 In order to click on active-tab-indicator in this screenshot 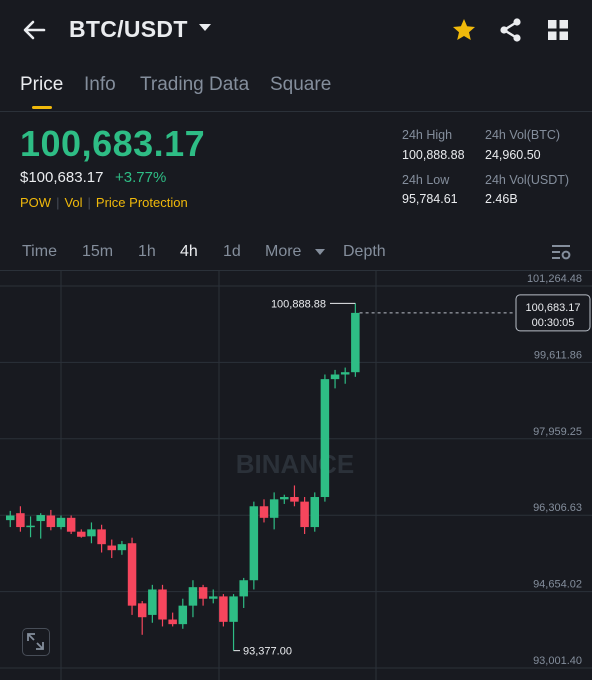, I will do `click(42, 107)`.